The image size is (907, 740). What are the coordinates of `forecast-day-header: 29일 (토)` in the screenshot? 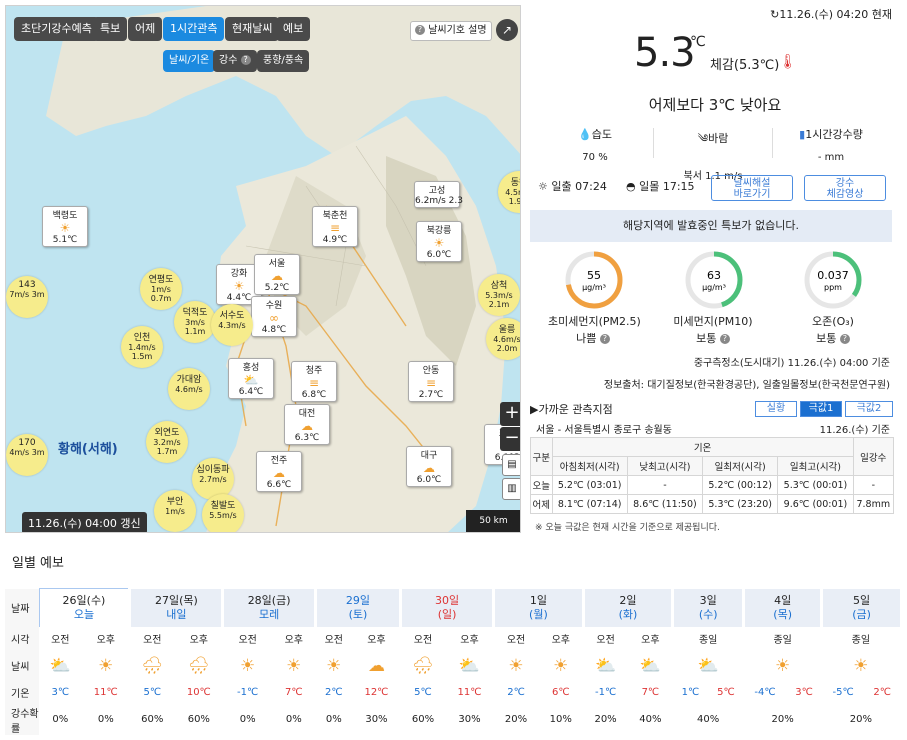 It's located at (357, 607).